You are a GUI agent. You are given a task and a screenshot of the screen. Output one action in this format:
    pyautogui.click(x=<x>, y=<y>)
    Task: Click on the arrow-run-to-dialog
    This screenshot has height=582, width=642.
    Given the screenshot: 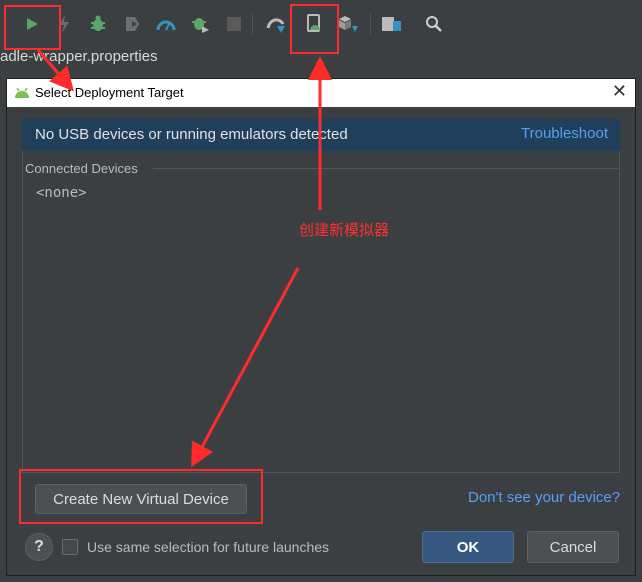 What is the action you would take?
    pyautogui.click(x=55, y=70)
    